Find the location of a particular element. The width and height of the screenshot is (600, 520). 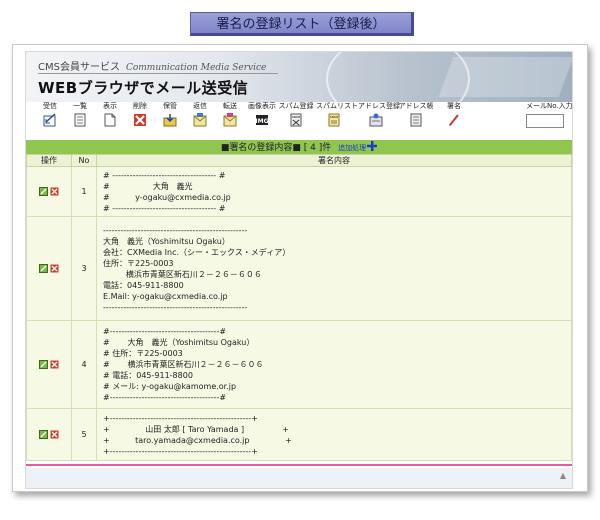

signature-icon is located at coordinates (454, 120).